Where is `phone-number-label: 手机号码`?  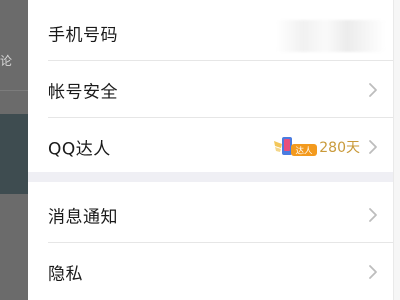 phone-number-label: 手机号码 is located at coordinates (83, 35).